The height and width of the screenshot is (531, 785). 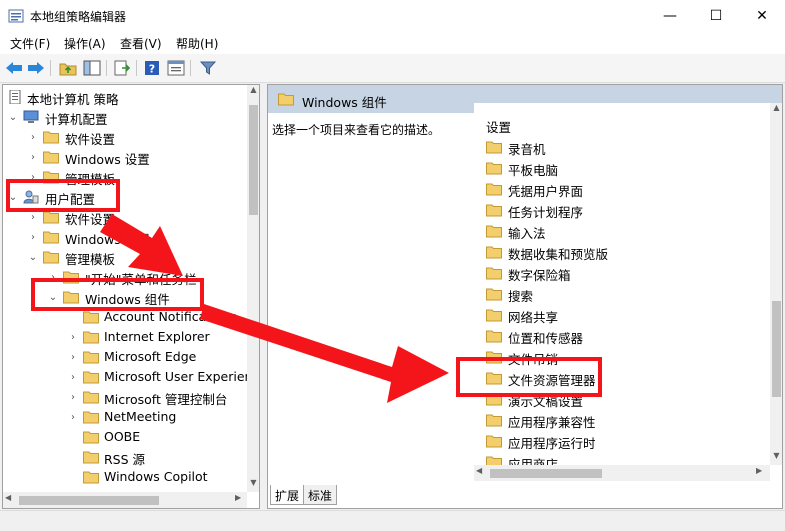 I want to click on tree-node-cc-windows: › Windows 设置, so click(x=125, y=157).